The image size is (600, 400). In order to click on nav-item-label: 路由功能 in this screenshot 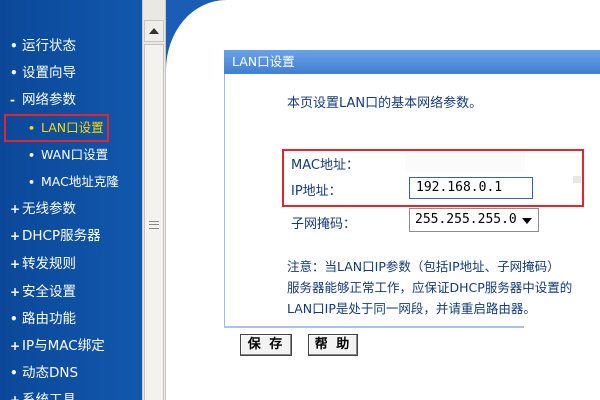, I will do `click(49, 319)`.